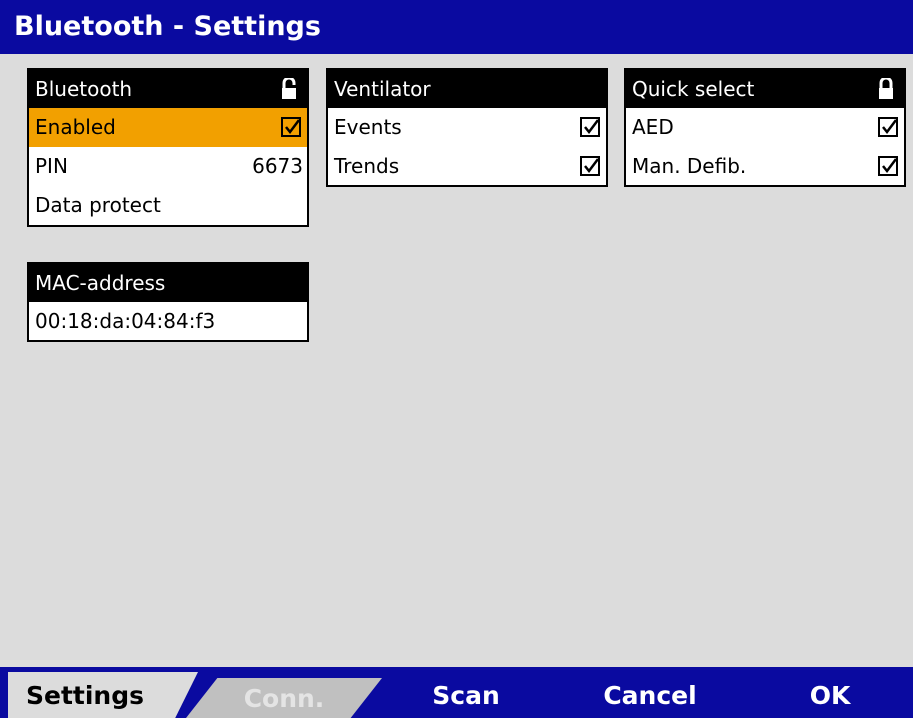  I want to click on quick-select-panel-header: Quick select, so click(765, 89).